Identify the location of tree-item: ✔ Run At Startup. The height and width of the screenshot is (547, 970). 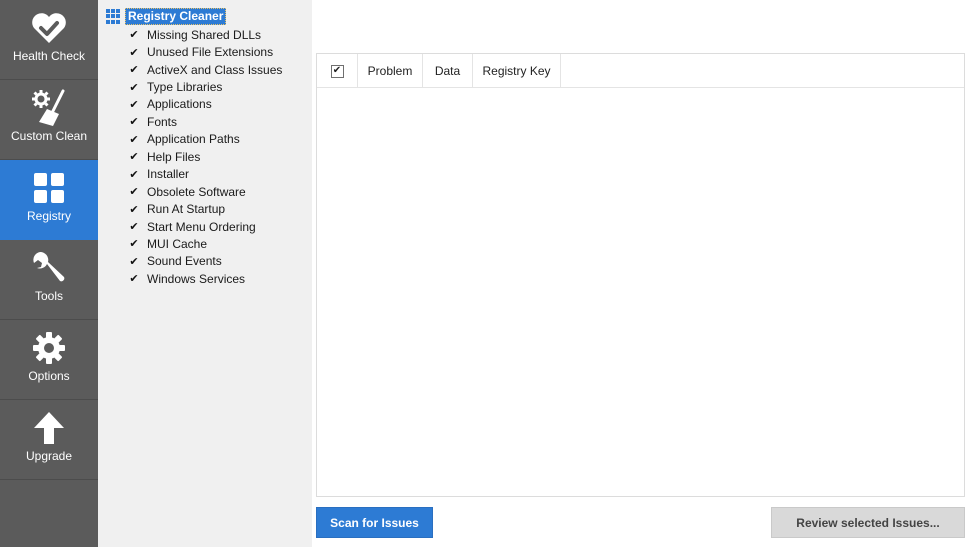
(205, 208).